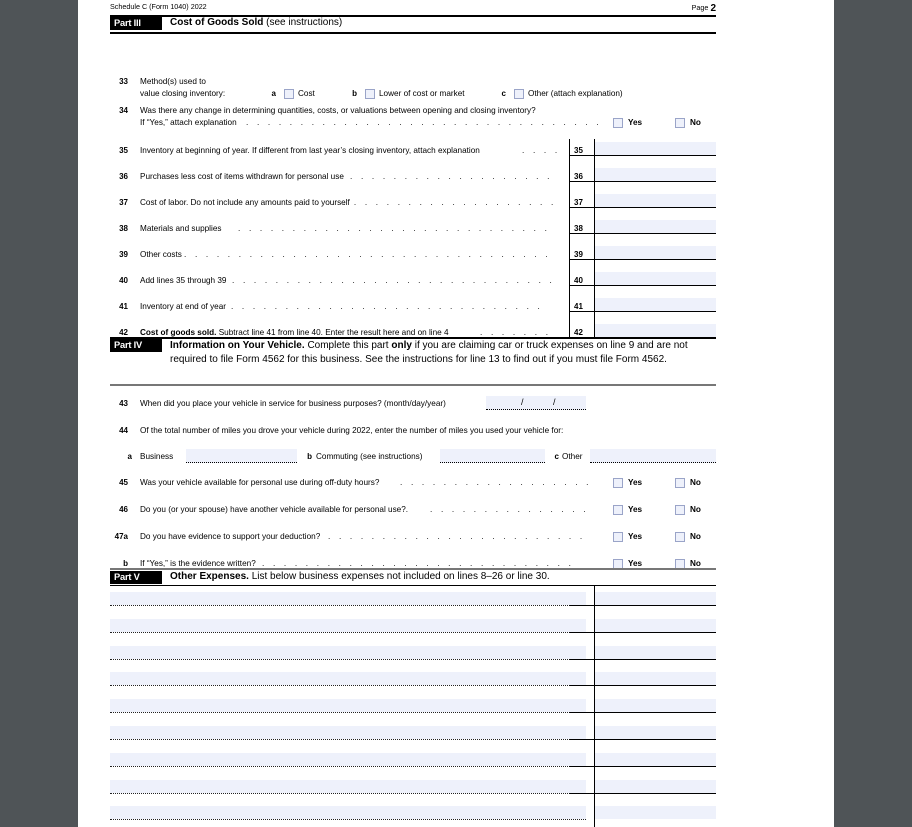 This screenshot has height=827, width=912. I want to click on line-46-no-checkbox, so click(680, 510).